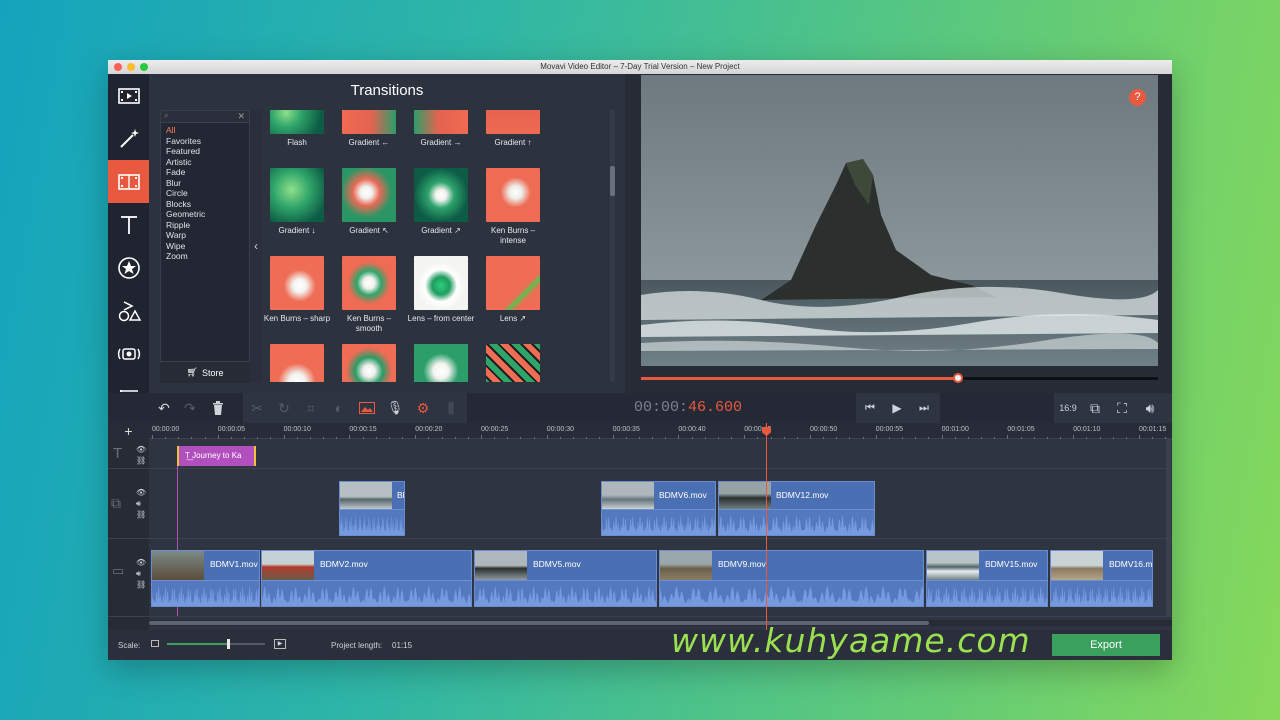 This screenshot has height=720, width=1280. What do you see at coordinates (791, 578) in the screenshot?
I see `timeline-clip: BDMV9.mov` at bounding box center [791, 578].